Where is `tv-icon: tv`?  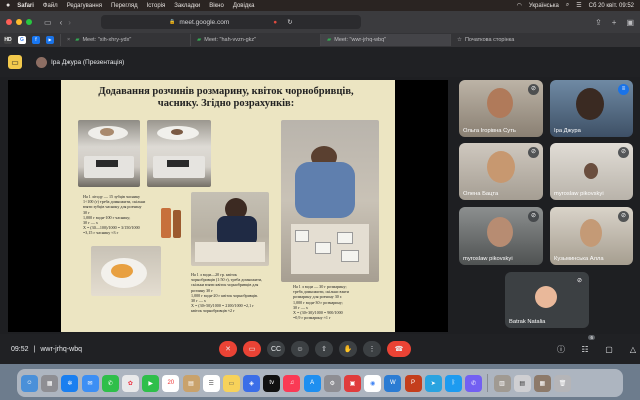
tv-icon: tv is located at coordinates (272, 383).